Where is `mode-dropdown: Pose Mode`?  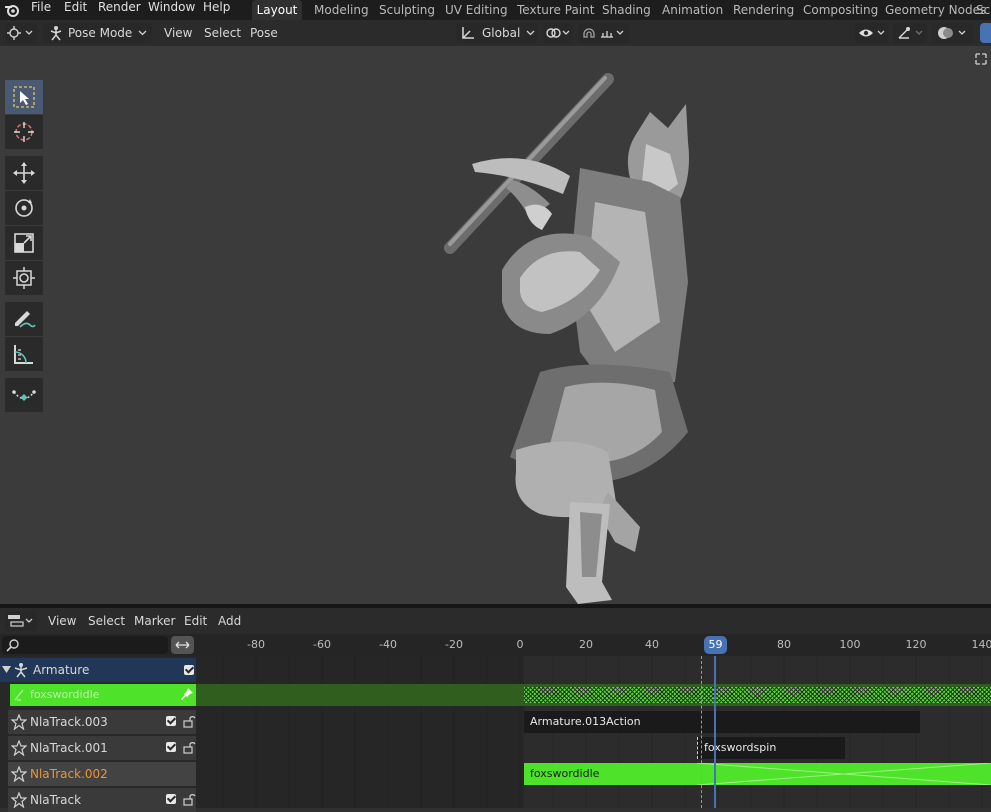
mode-dropdown: Pose Mode is located at coordinates (97, 33).